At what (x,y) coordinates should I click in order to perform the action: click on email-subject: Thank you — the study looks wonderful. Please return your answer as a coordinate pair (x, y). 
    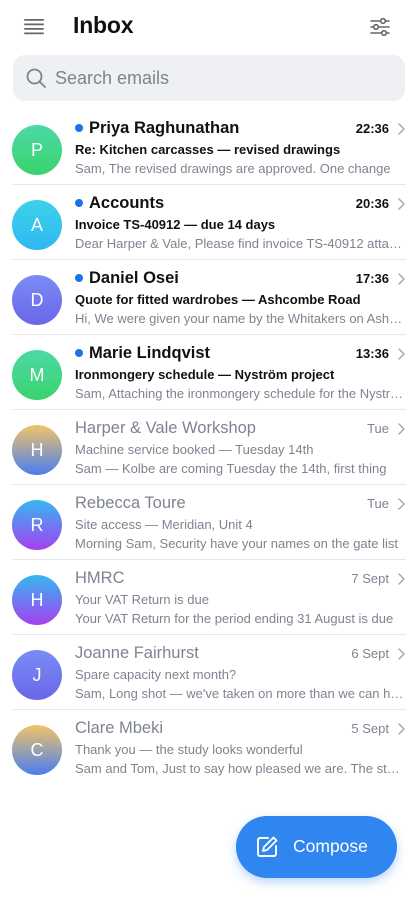
    Looking at the image, I should click on (189, 749).